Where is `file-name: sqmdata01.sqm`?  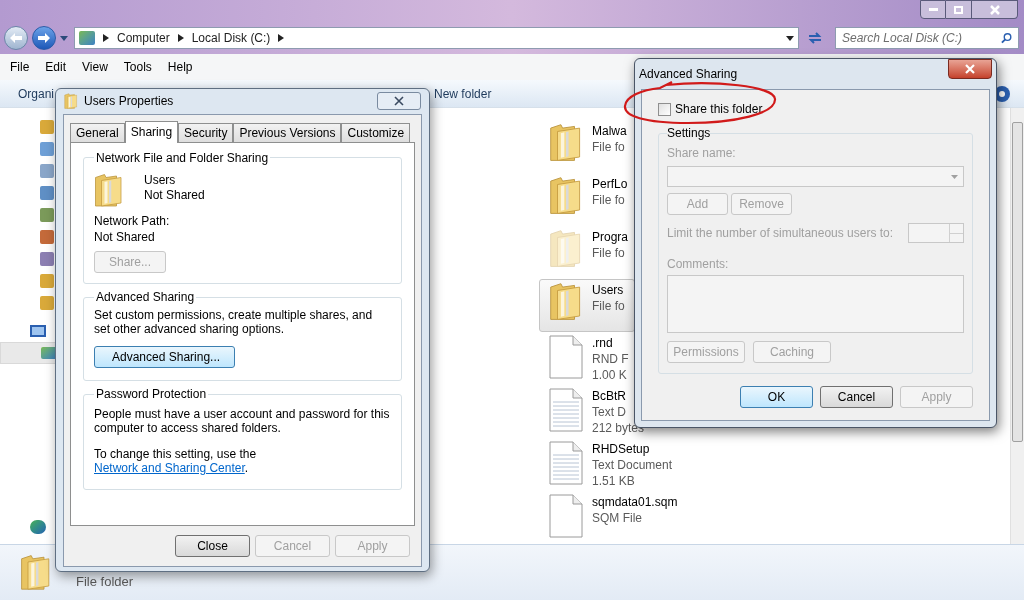 file-name: sqmdata01.sqm is located at coordinates (635, 502).